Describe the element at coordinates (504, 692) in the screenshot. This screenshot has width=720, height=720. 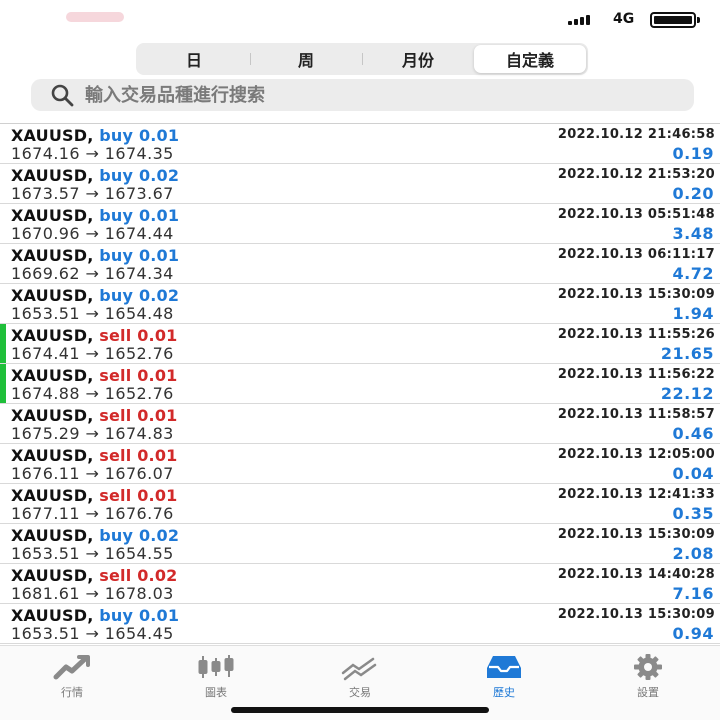
I see `tab-label: 歷史` at that location.